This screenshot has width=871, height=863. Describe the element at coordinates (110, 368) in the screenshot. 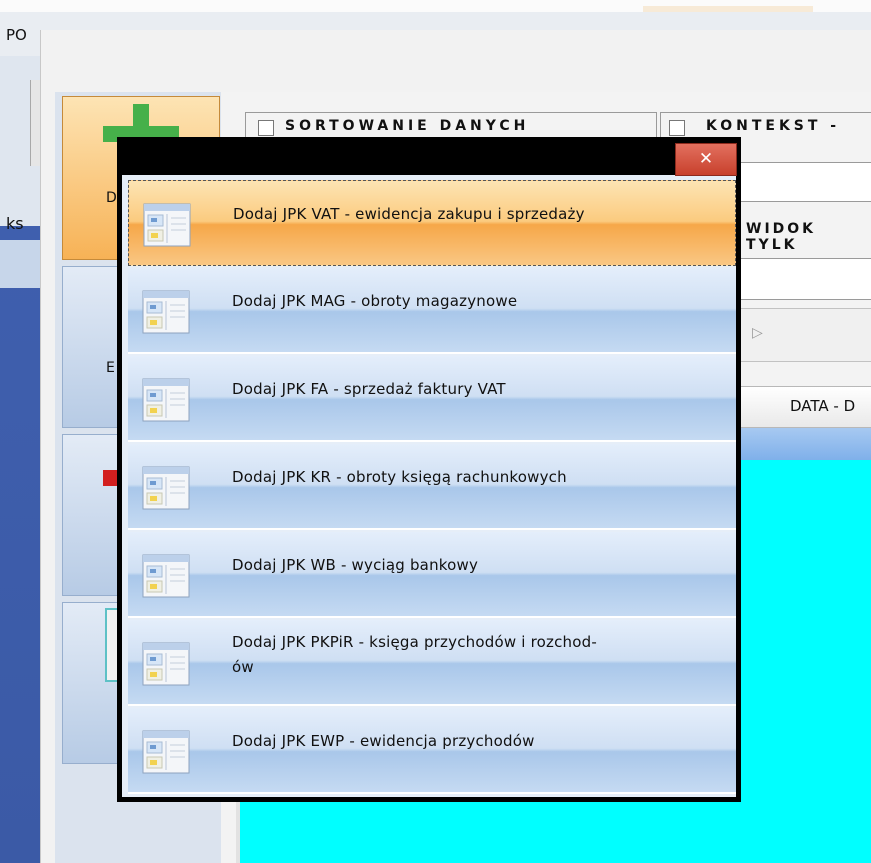

I see `edit-button-label-fragment: E` at that location.